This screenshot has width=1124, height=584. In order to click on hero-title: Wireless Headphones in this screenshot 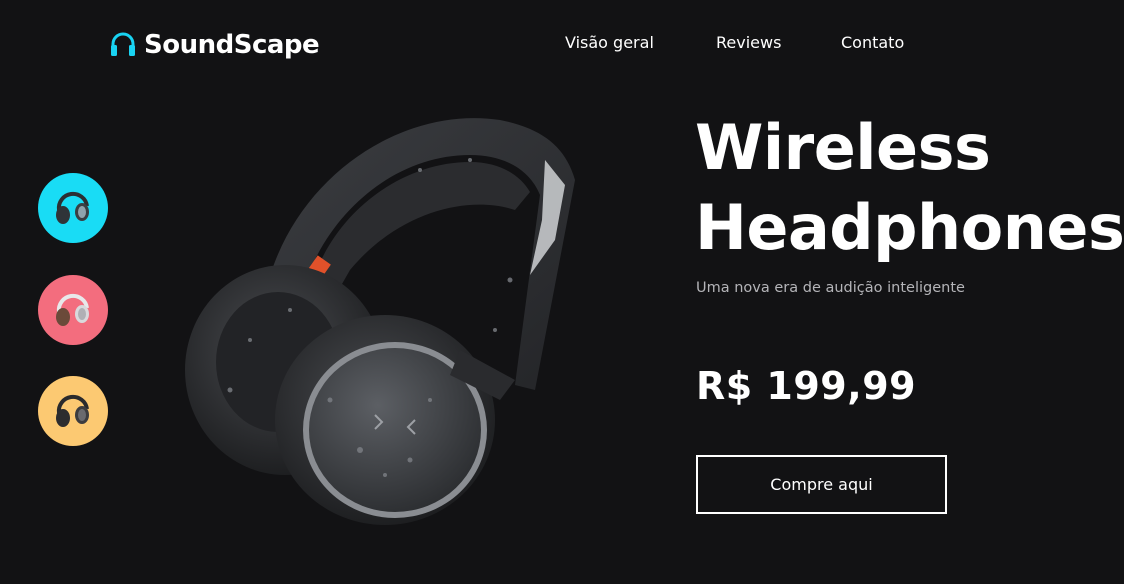, I will do `click(909, 188)`.